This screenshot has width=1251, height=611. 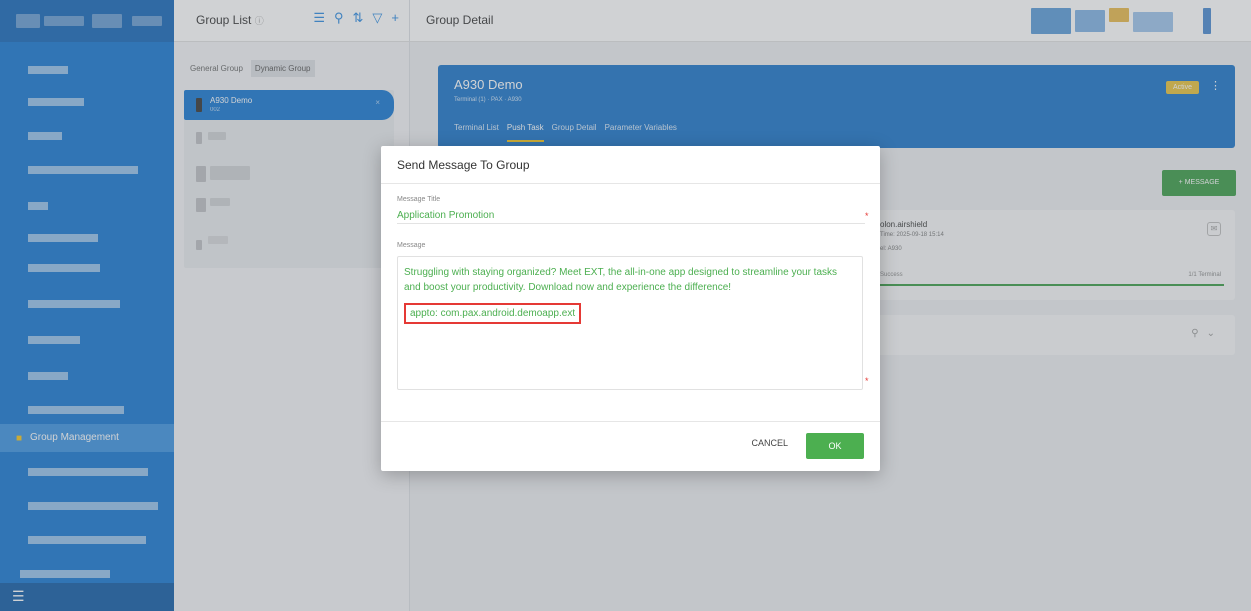 What do you see at coordinates (493, 313) in the screenshot?
I see `appto-highlight: appto: com.pax.android.demoapp.ext` at bounding box center [493, 313].